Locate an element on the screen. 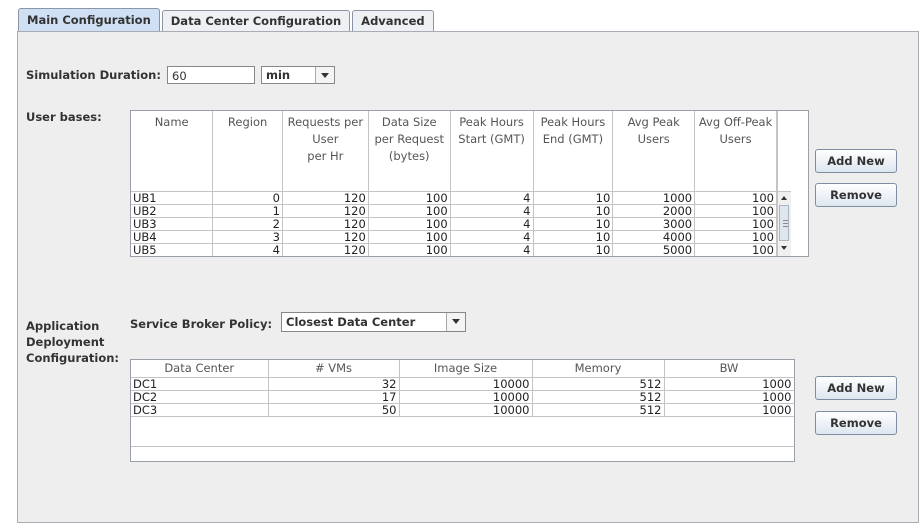 Image resolution: width=919 pixels, height=523 pixels. column-header-name: Name is located at coordinates (172, 151).